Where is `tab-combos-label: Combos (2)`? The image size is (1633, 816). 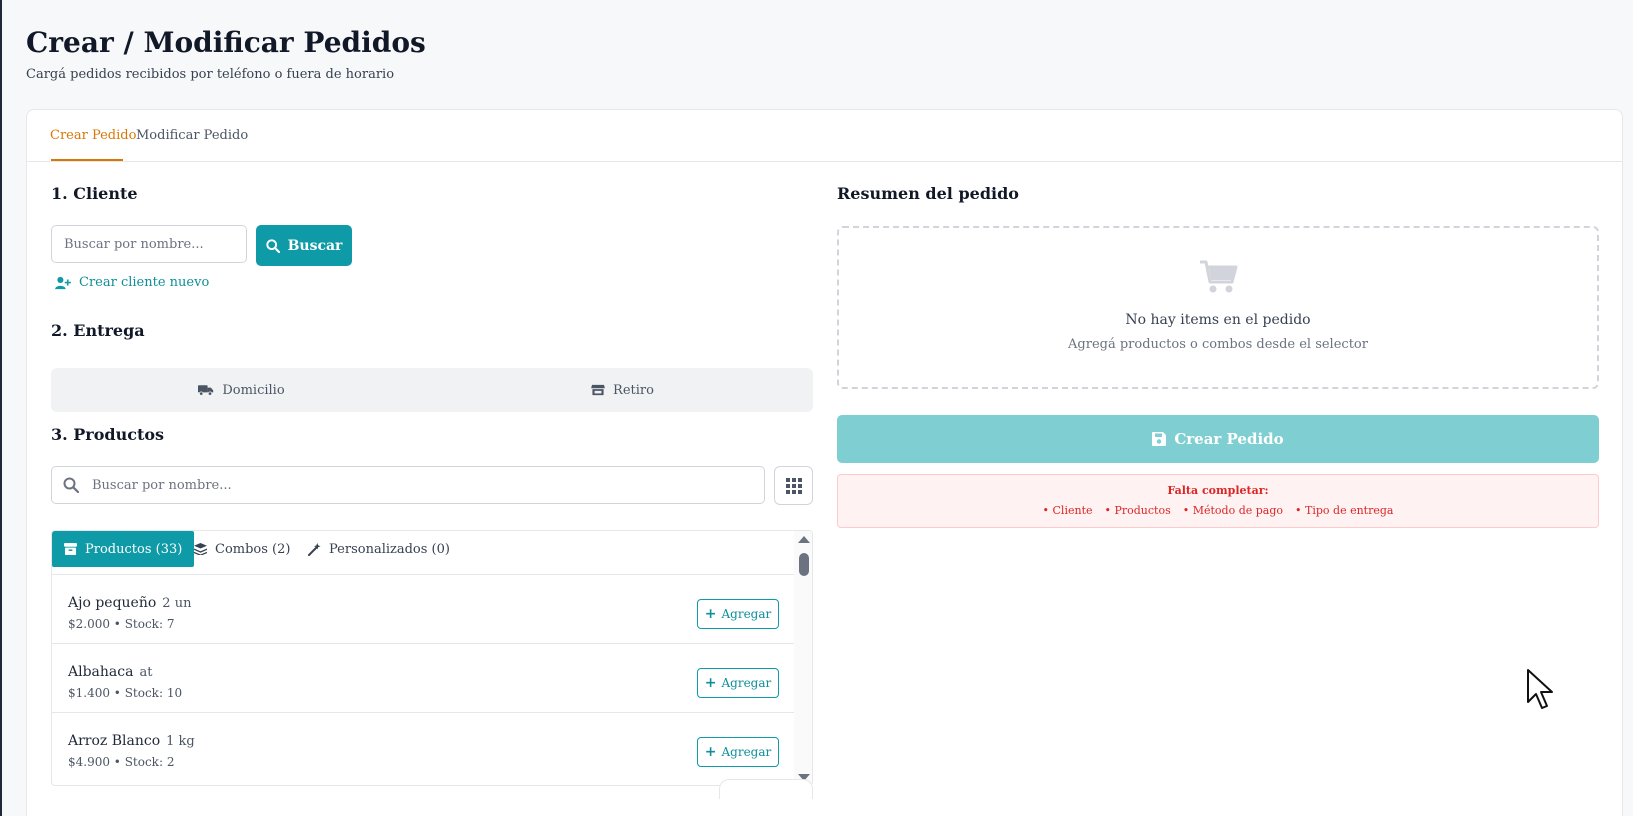 tab-combos-label: Combos (2) is located at coordinates (253, 549).